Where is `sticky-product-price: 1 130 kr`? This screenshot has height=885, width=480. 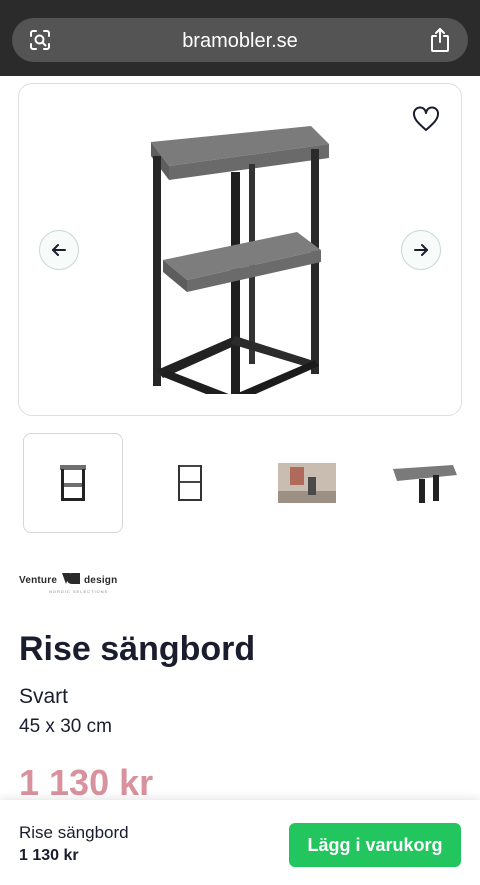
sticky-product-price: 1 130 kr is located at coordinates (49, 855).